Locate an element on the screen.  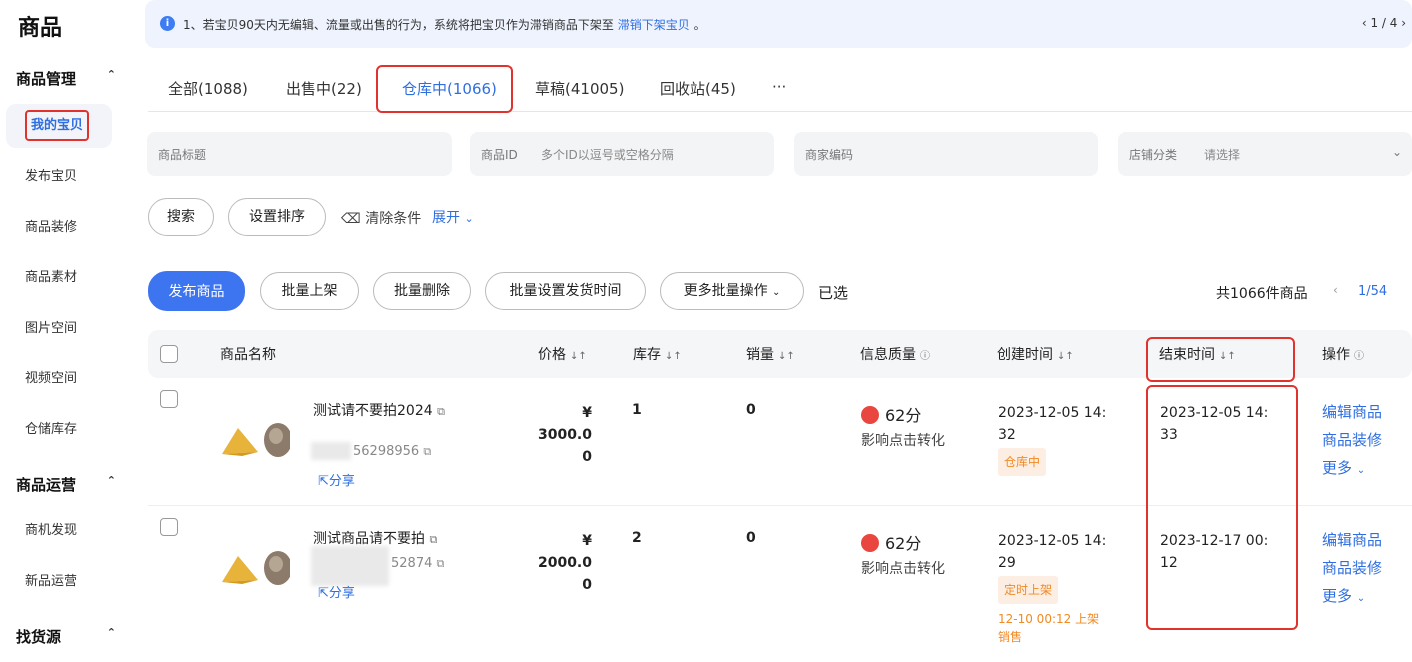
sidebar-item-decorate: 商品装修 is located at coordinates (59, 228).